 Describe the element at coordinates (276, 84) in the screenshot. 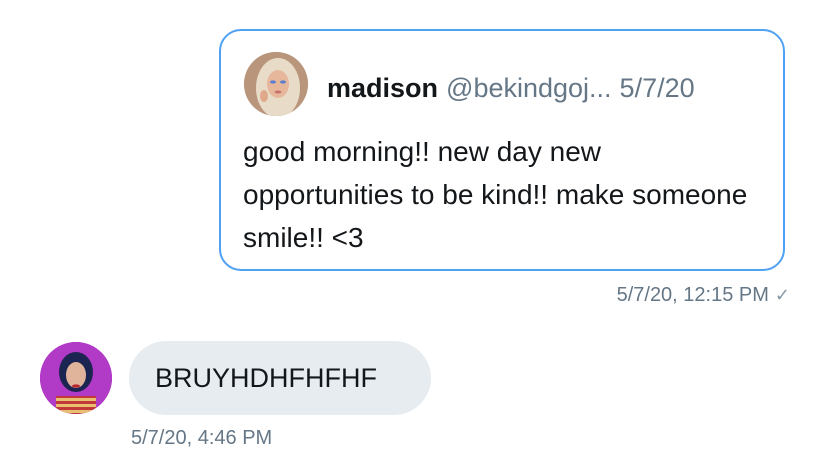

I see `author-avatar` at that location.